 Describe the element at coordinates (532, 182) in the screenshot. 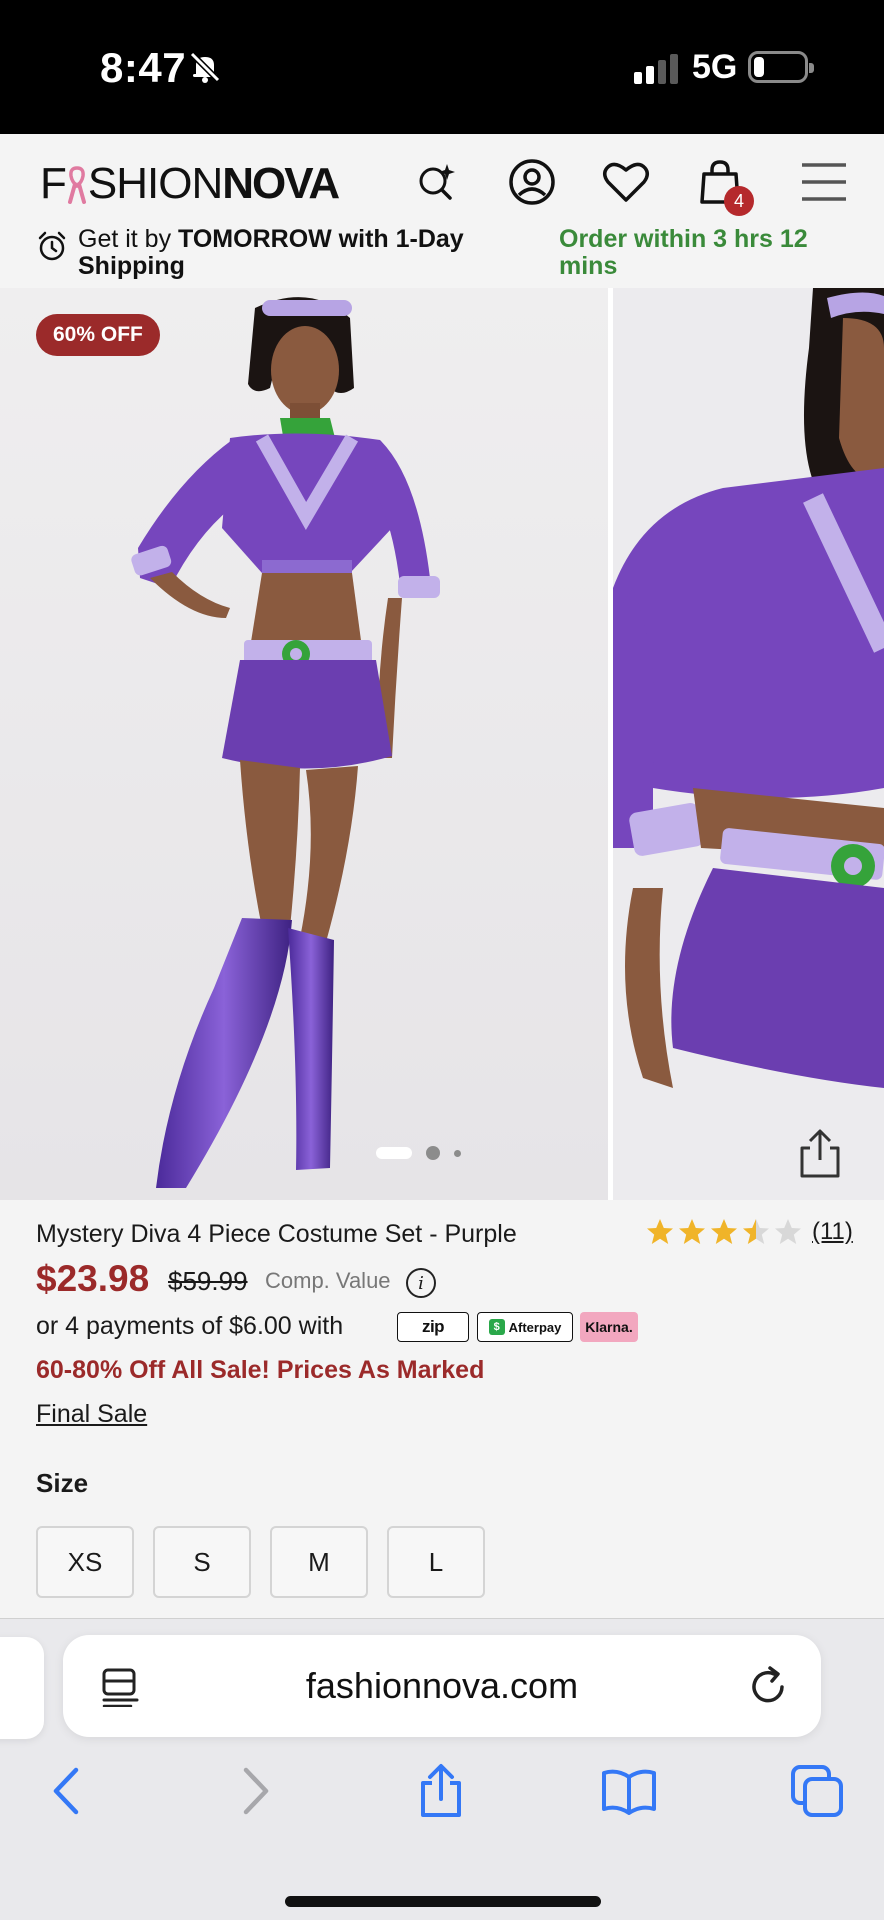

I see `account-icon` at that location.